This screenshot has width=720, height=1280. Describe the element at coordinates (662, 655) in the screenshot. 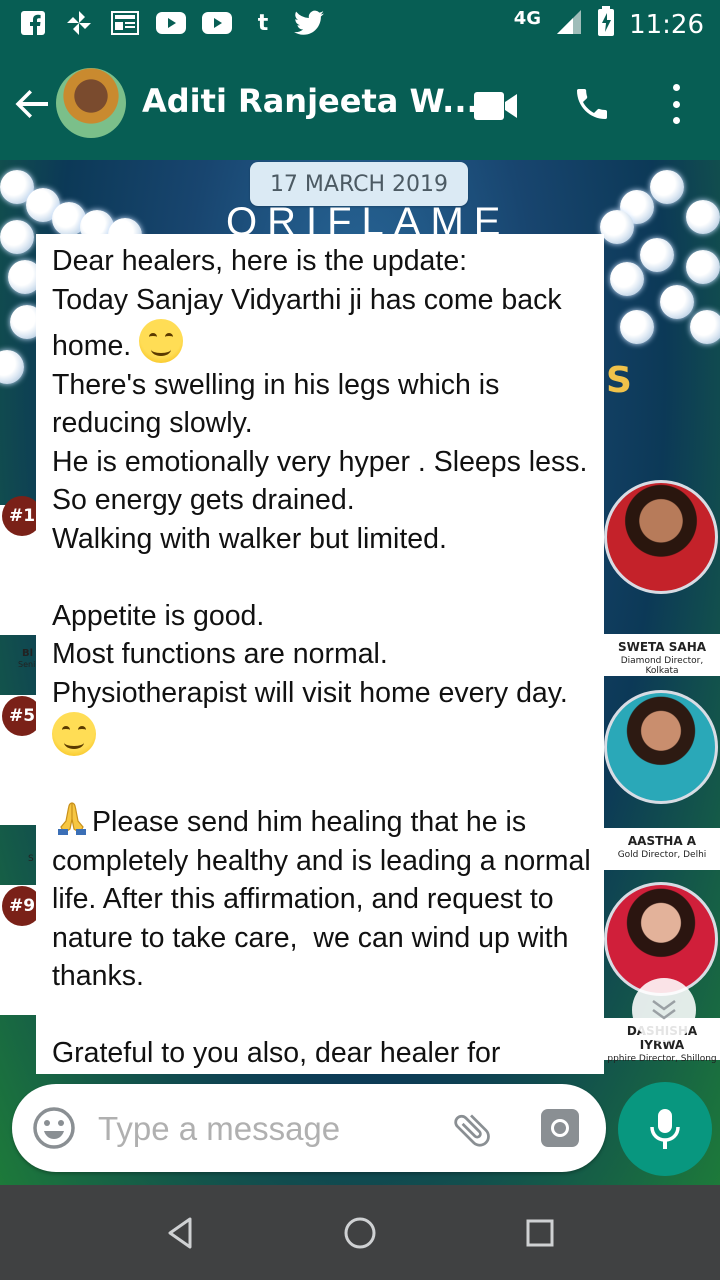

I see `person-card: SWETA SAHA Diamond Director, Kolkata` at that location.